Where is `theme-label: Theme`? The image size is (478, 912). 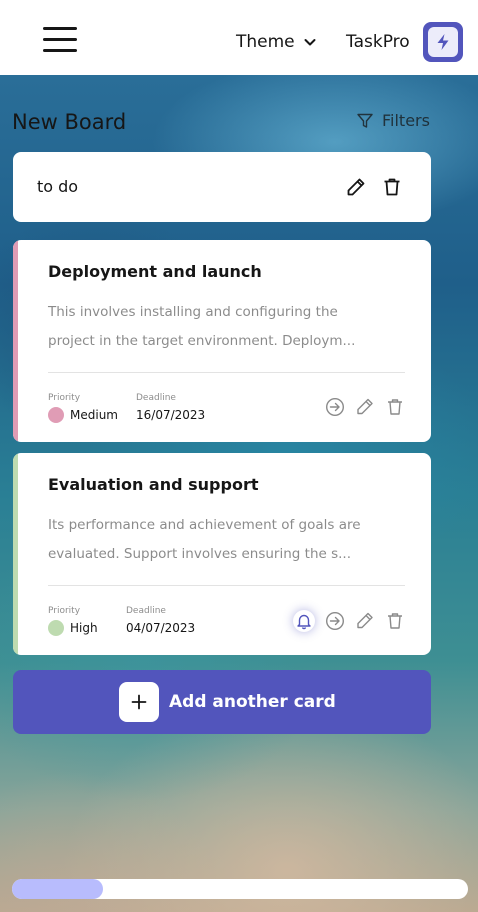 theme-label: Theme is located at coordinates (265, 42).